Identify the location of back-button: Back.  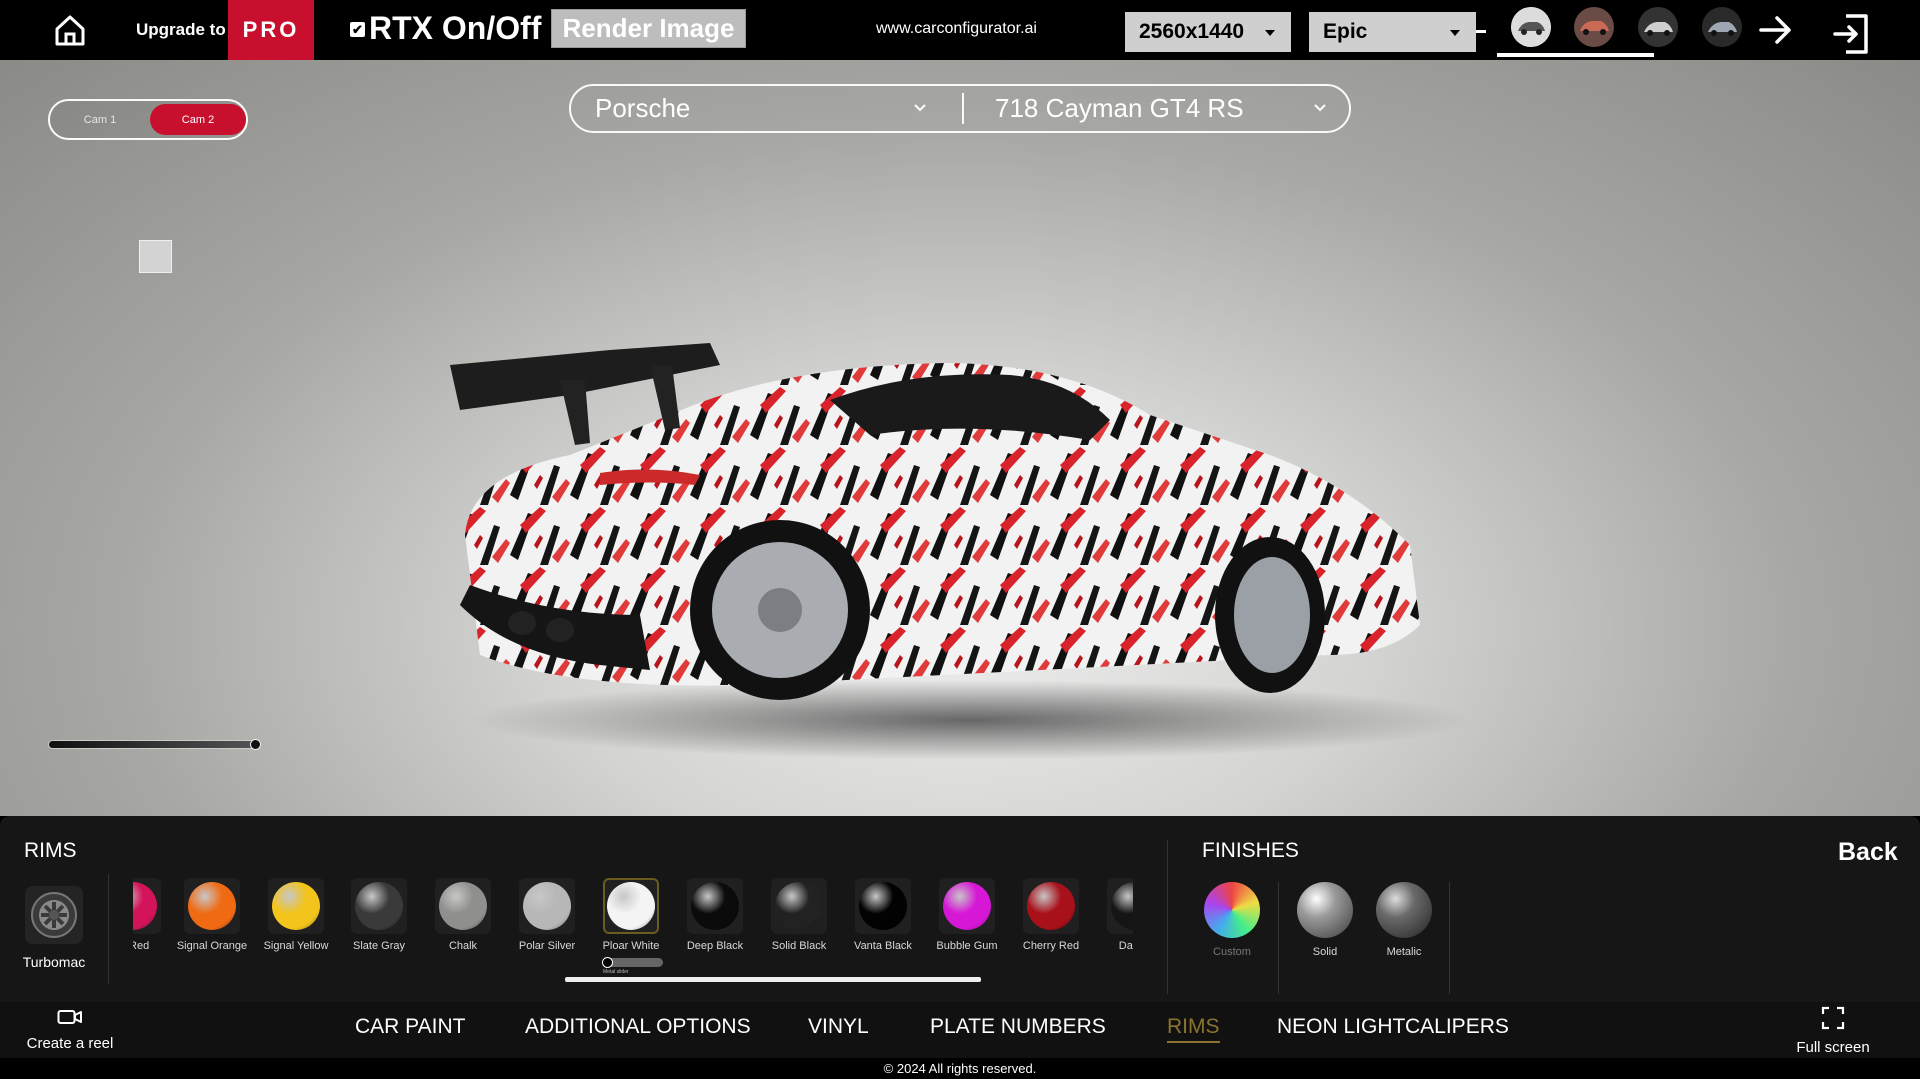
(1868, 852).